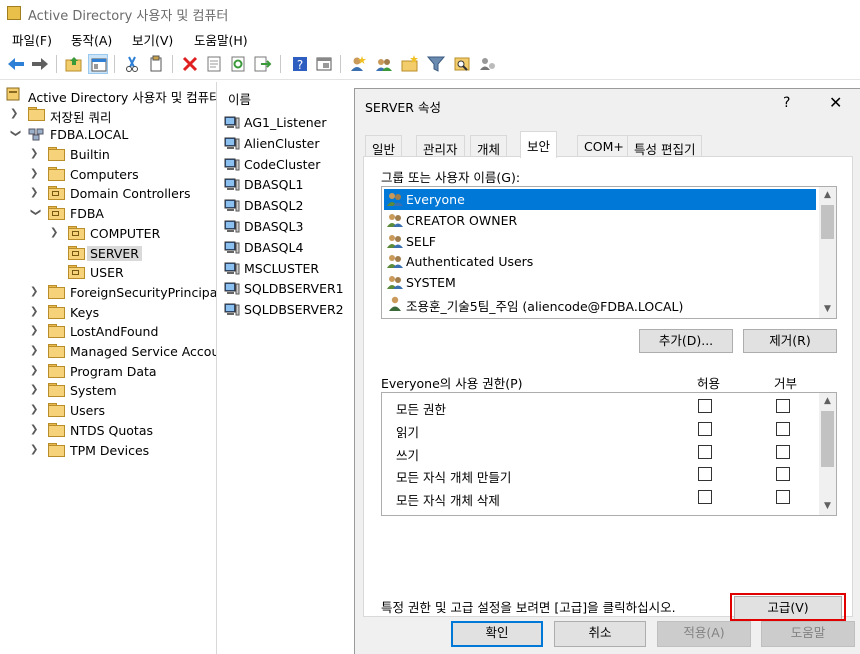  I want to click on cut-icon, so click(132, 64).